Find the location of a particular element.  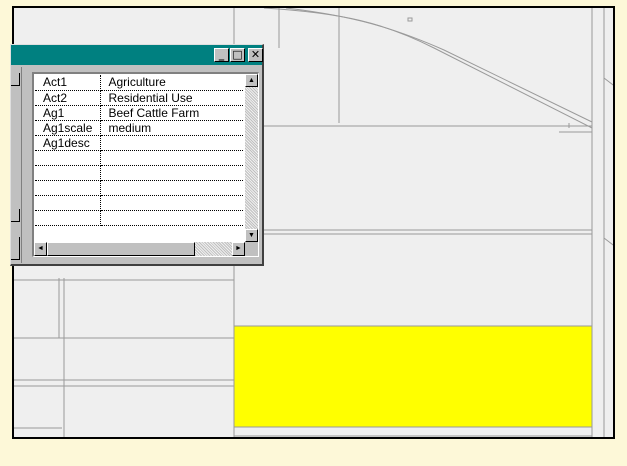

scroll-left-icon: ◄ is located at coordinates (40, 248).